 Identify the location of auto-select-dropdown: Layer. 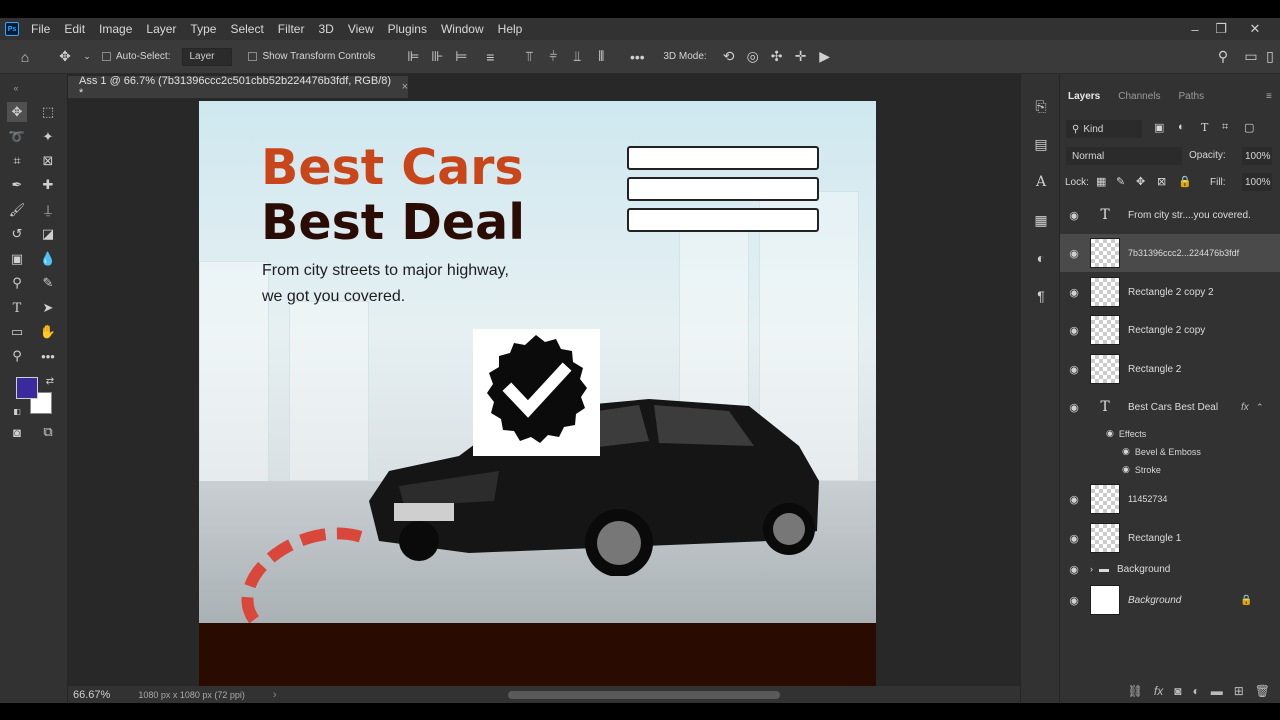
(207, 56).